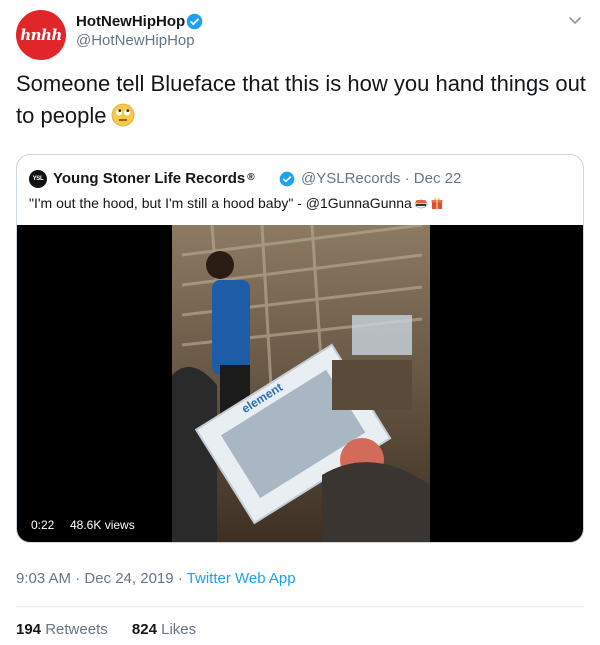  I want to click on quoted-author-name-text: Young Stoner Life Records, so click(149, 178).